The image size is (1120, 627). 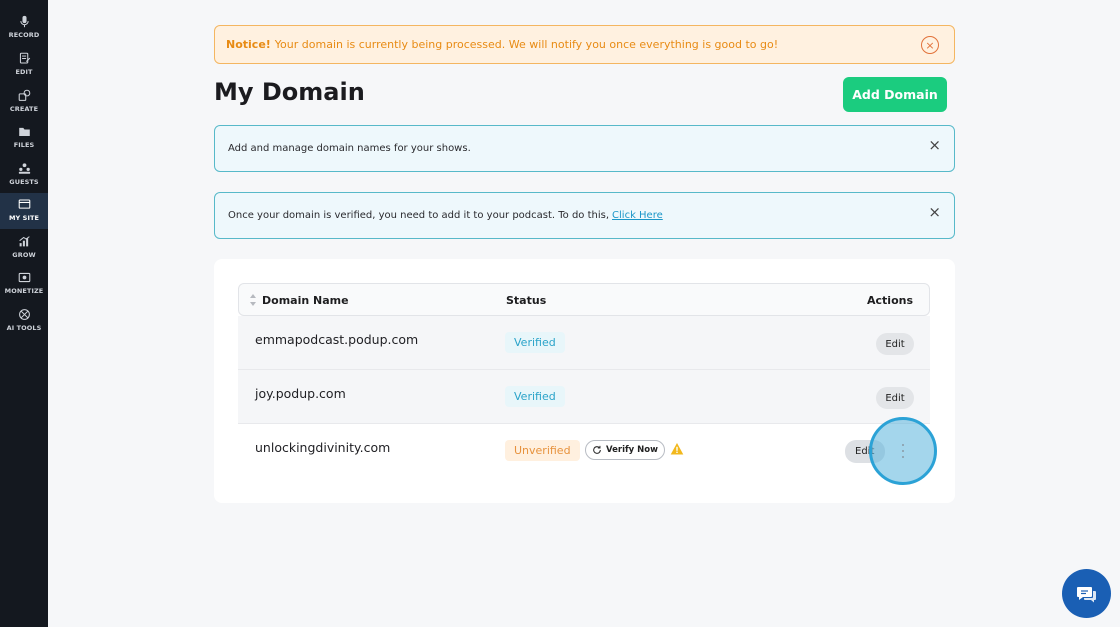 What do you see at coordinates (24, 58) in the screenshot?
I see `edit-document-icon` at bounding box center [24, 58].